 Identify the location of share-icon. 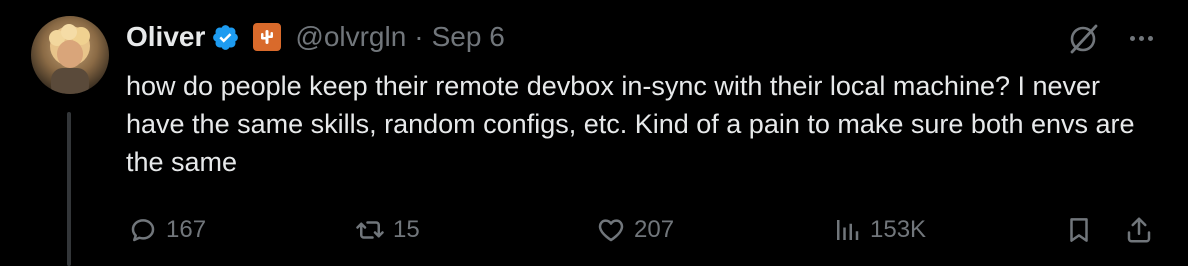
(1139, 230).